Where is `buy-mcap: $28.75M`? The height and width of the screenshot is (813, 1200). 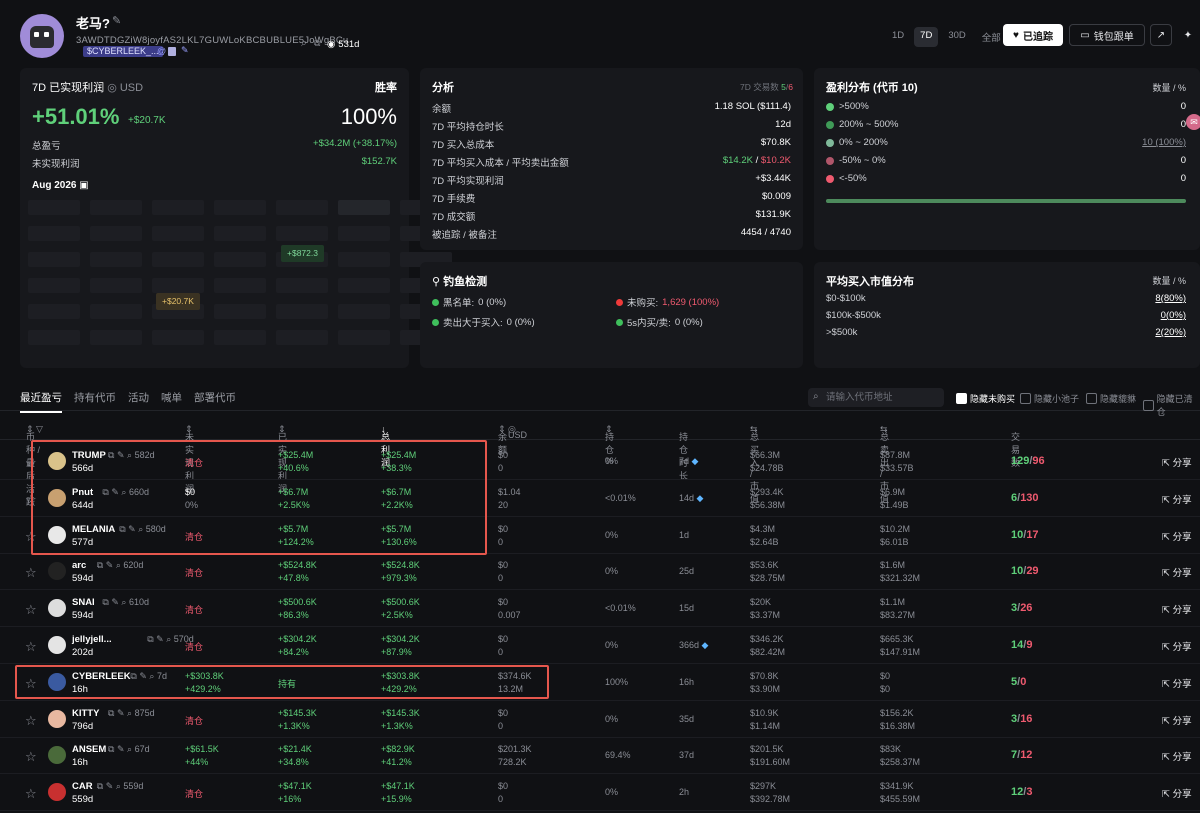
buy-mcap: $28.75M is located at coordinates (768, 578).